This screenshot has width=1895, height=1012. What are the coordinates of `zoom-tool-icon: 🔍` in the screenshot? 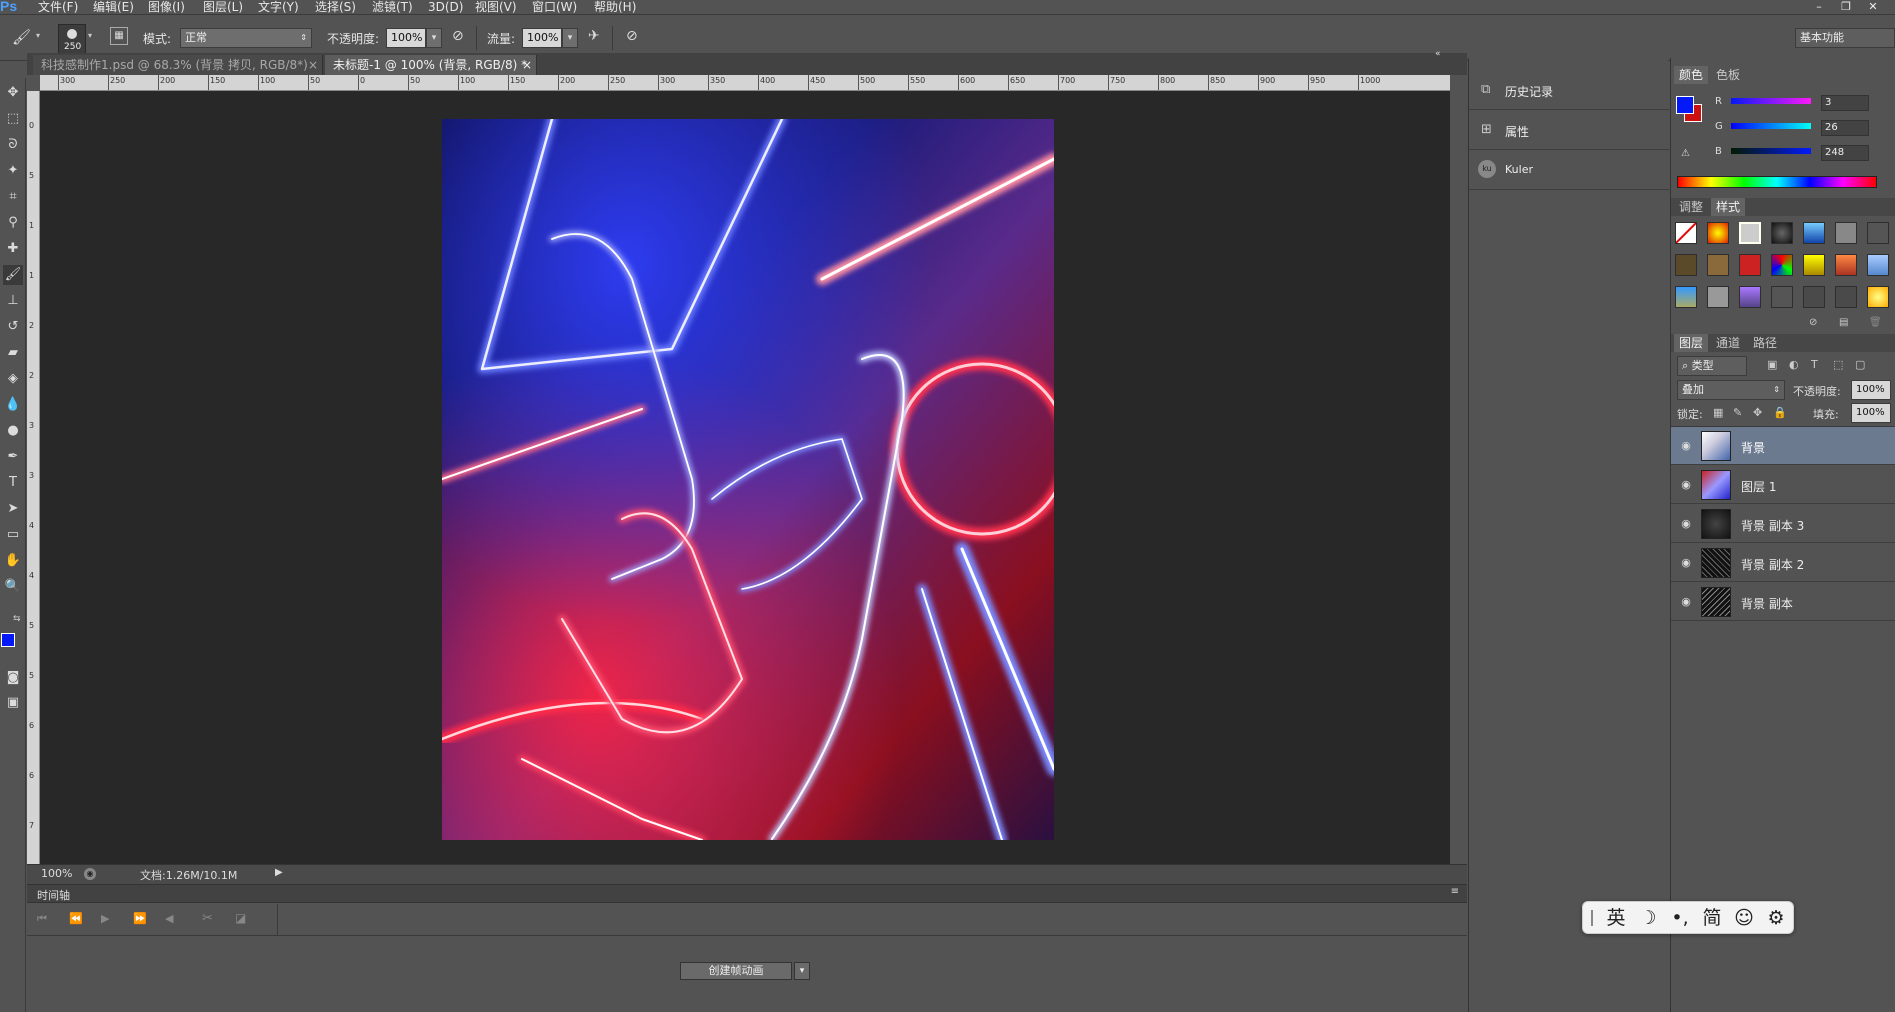 It's located at (13, 587).